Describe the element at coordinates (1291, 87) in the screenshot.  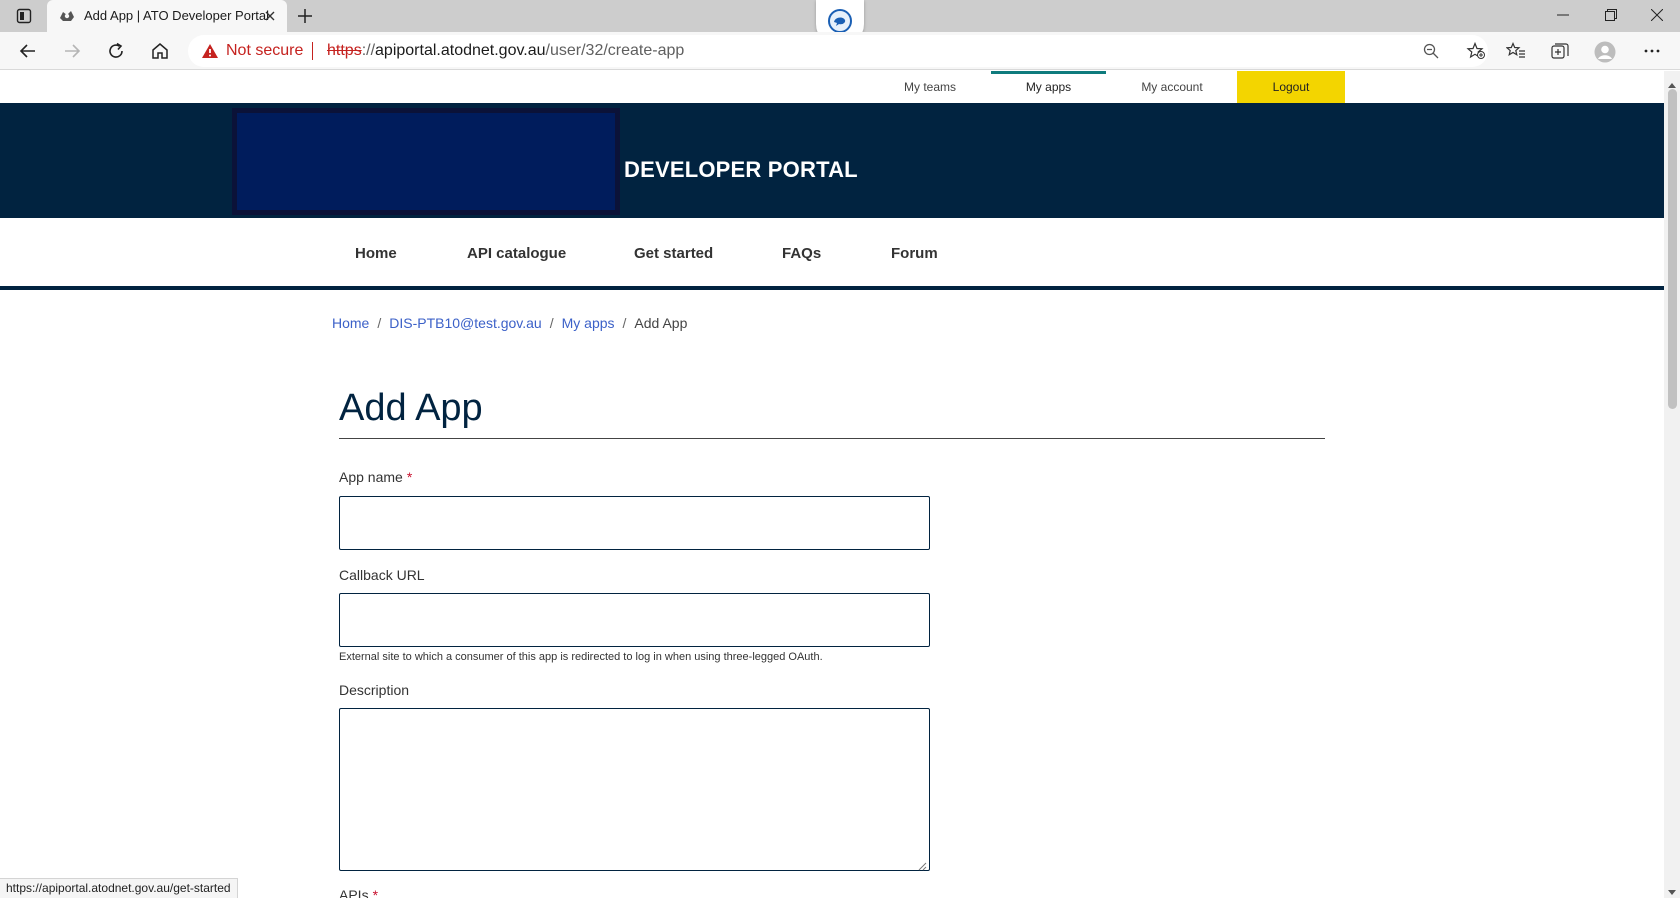
I see `logout-button: Logout` at that location.